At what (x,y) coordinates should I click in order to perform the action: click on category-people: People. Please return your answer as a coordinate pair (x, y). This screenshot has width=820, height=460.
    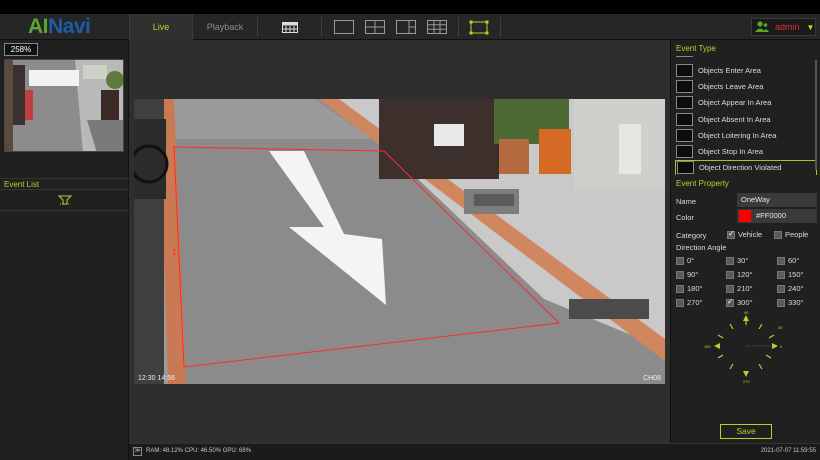
    Looking at the image, I should click on (791, 234).